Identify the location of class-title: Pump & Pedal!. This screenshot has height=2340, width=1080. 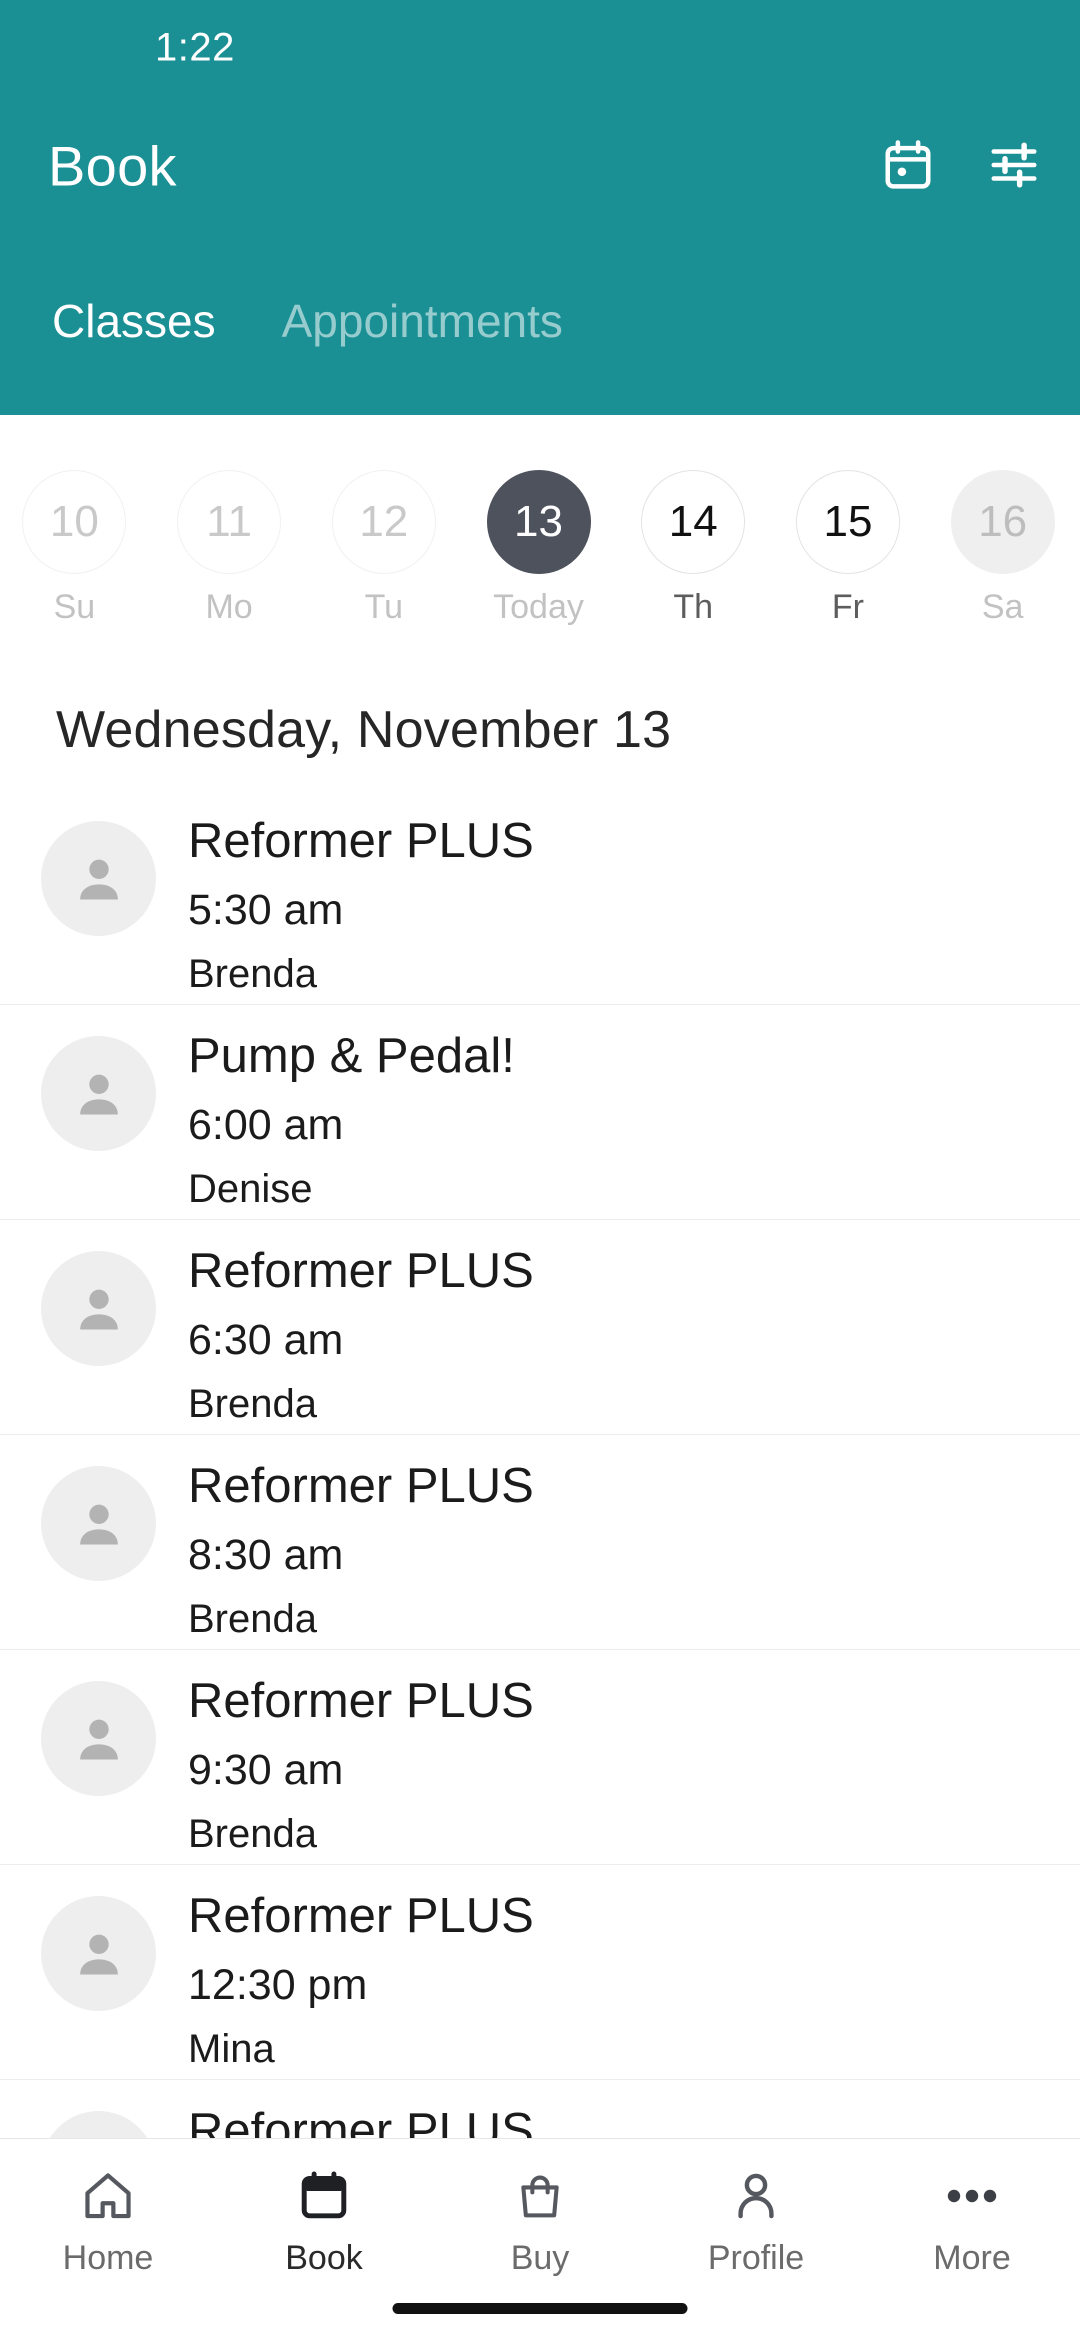
(351, 1056).